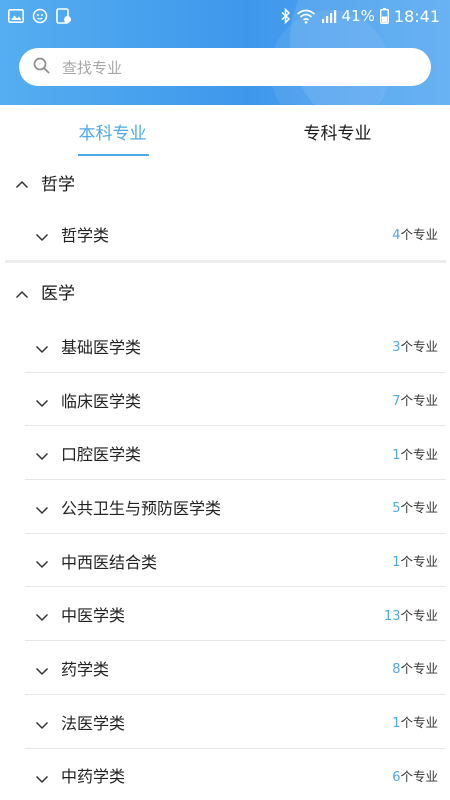 The height and width of the screenshot is (800, 450). I want to click on category-name: 药学类, so click(85, 669).